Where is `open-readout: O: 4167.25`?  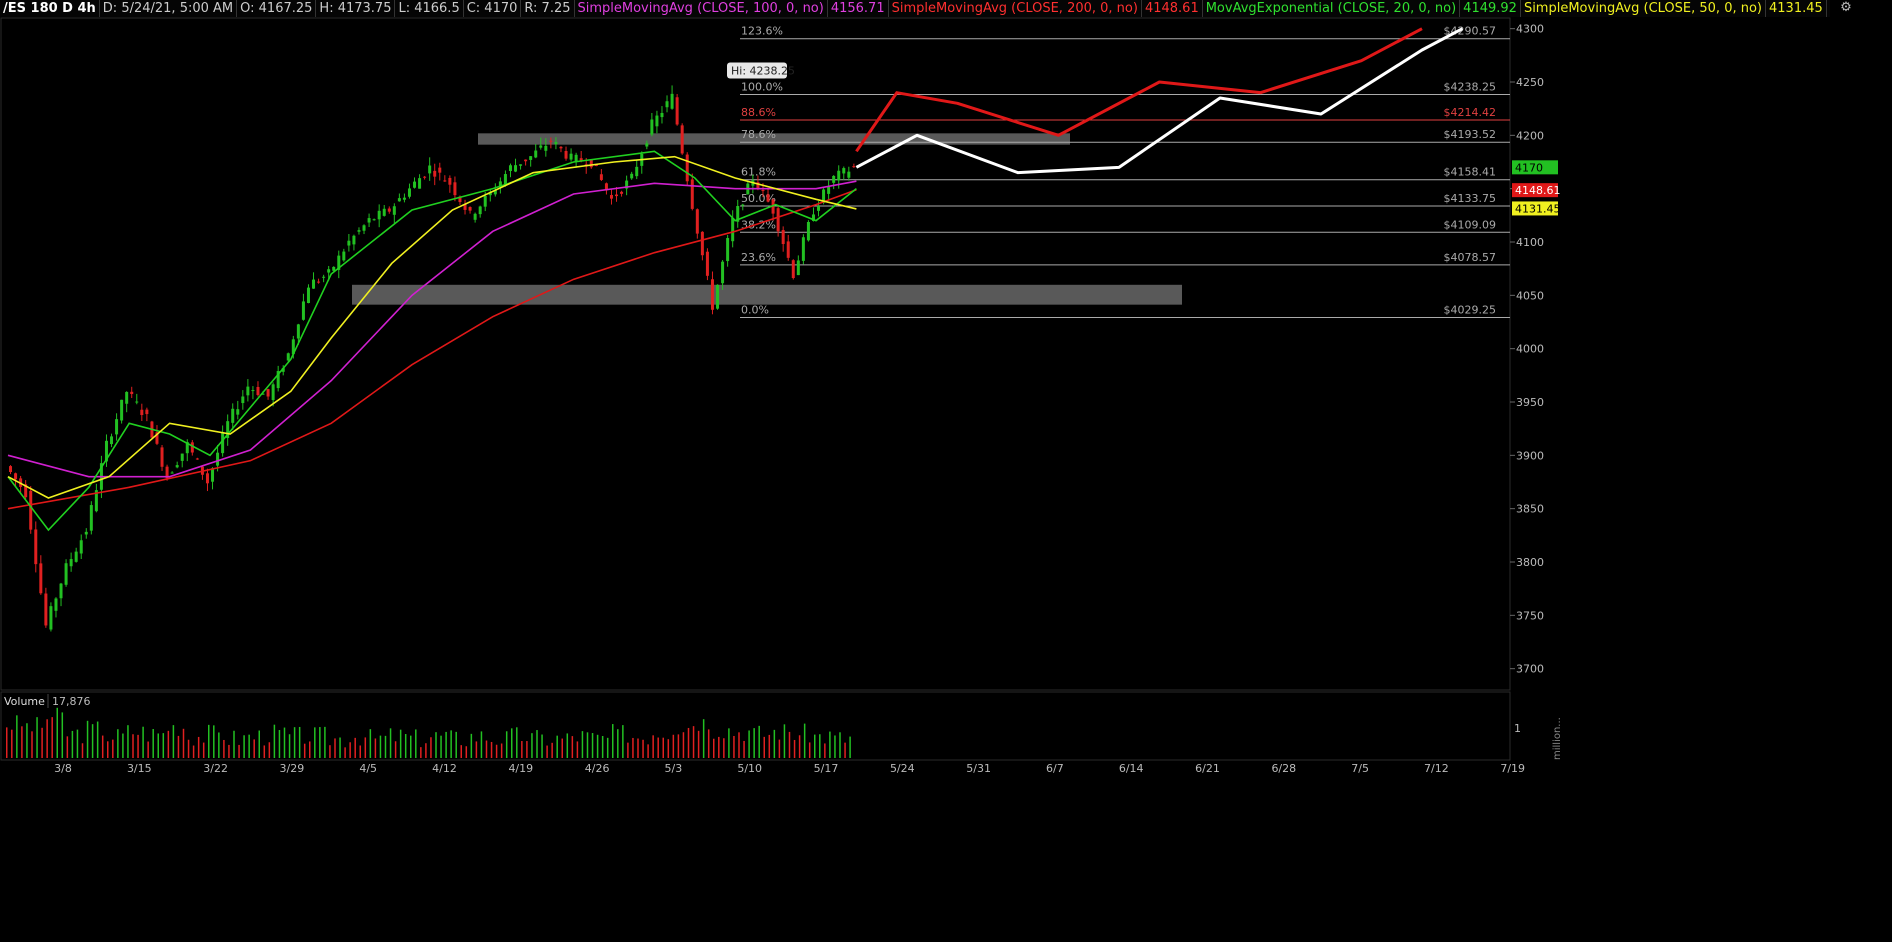
open-readout: O: 4167.25 is located at coordinates (277, 8).